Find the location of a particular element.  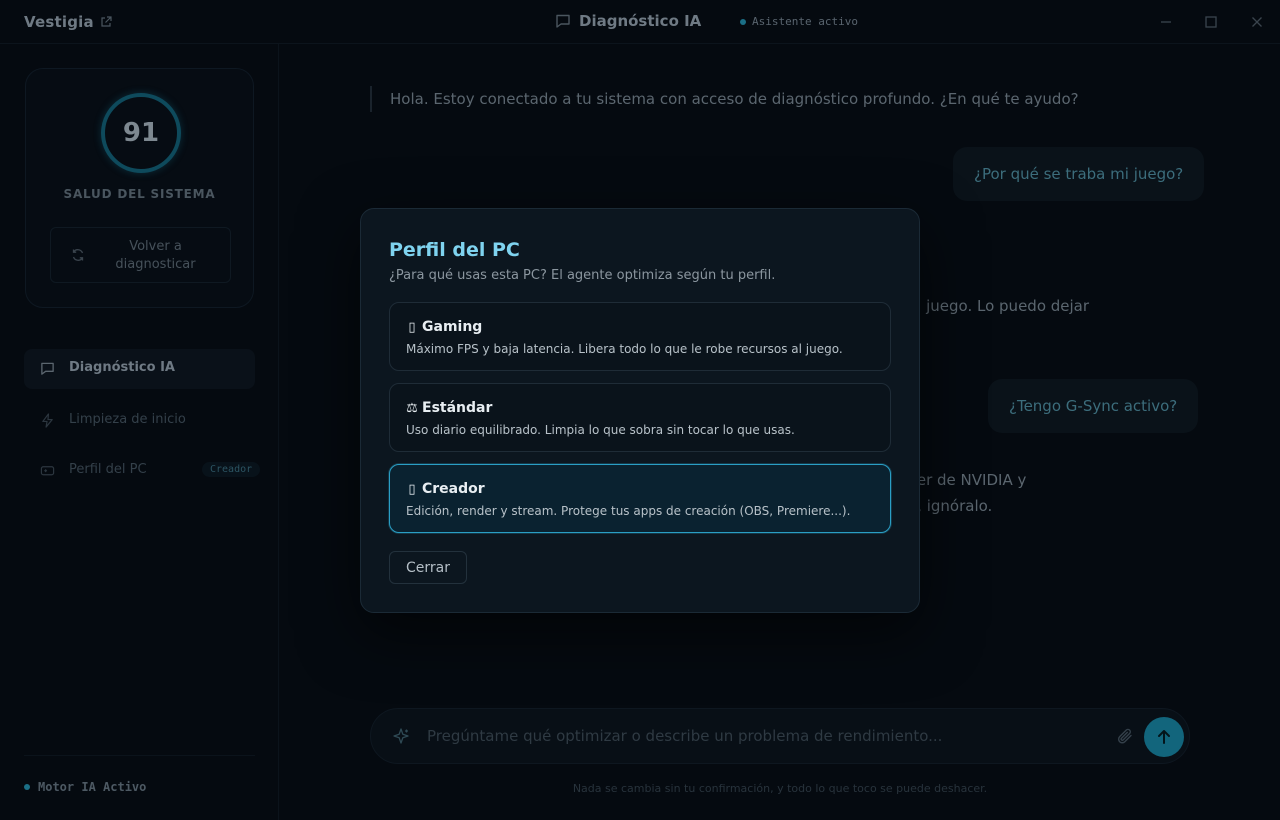

creator-icon: ▯ is located at coordinates (412, 489).